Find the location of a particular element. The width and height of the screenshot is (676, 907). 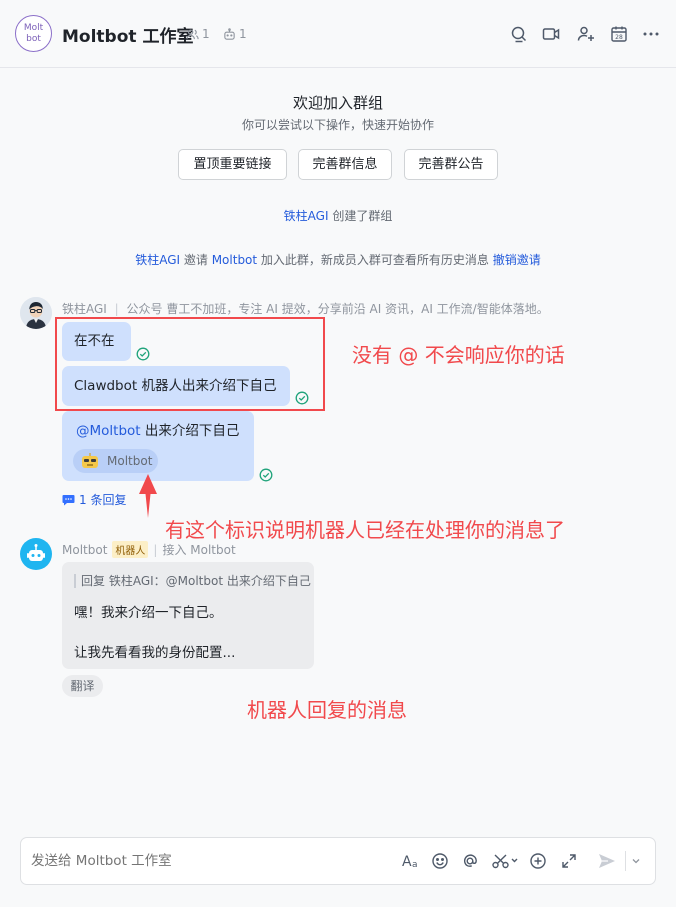

annotation-arrow is located at coordinates (148, 496).